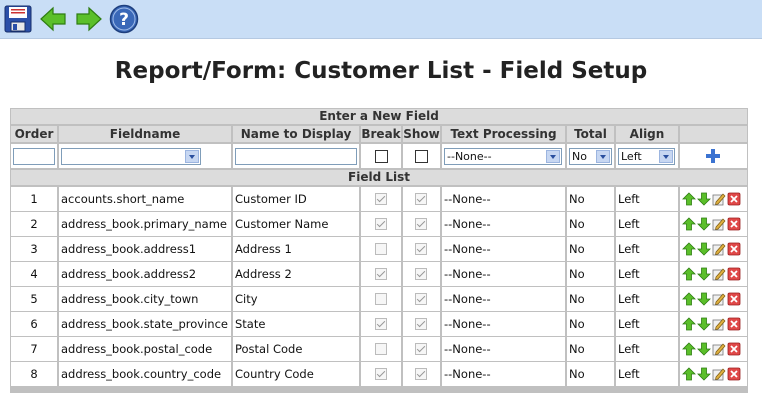  What do you see at coordinates (381, 134) in the screenshot?
I see `header-break: Break` at bounding box center [381, 134].